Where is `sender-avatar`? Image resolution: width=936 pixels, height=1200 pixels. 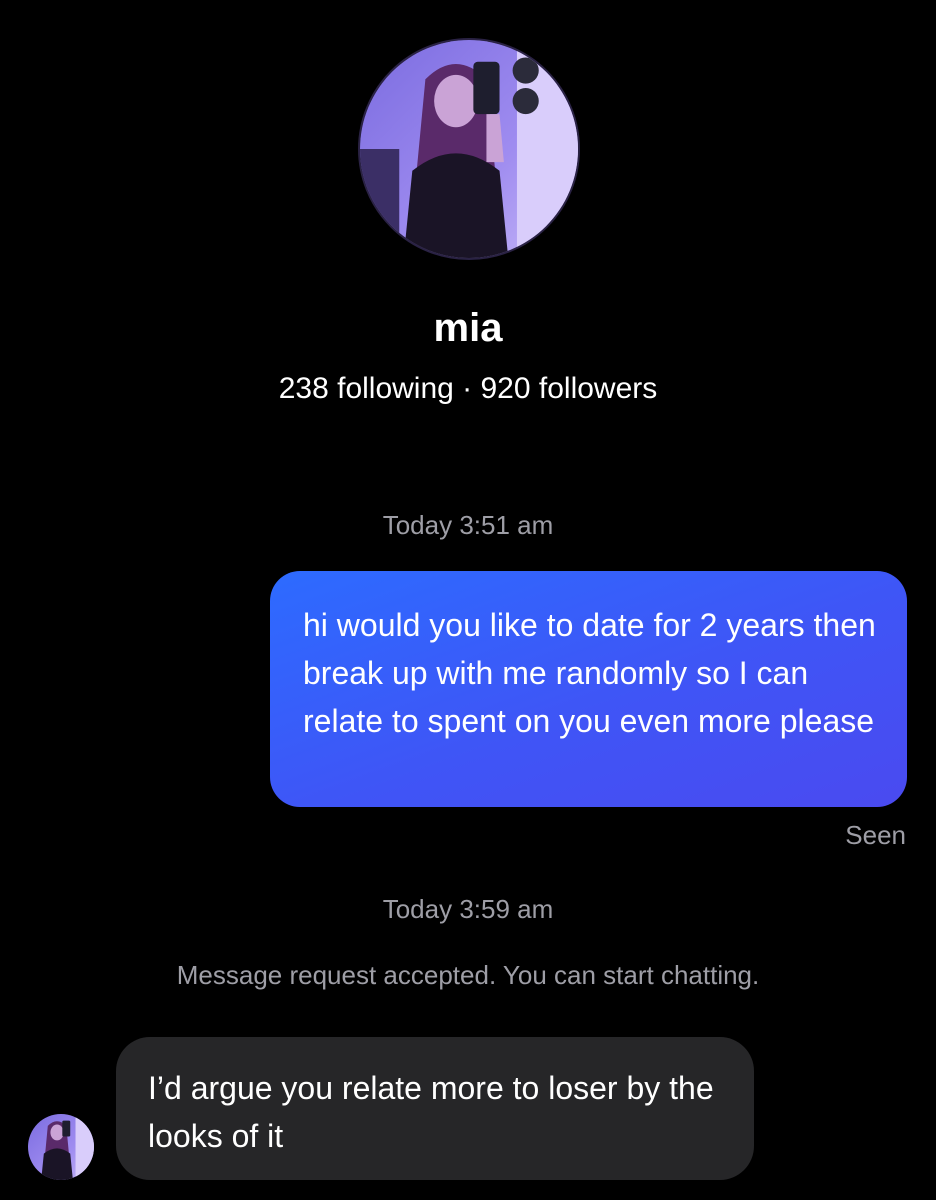
sender-avatar is located at coordinates (61, 1147).